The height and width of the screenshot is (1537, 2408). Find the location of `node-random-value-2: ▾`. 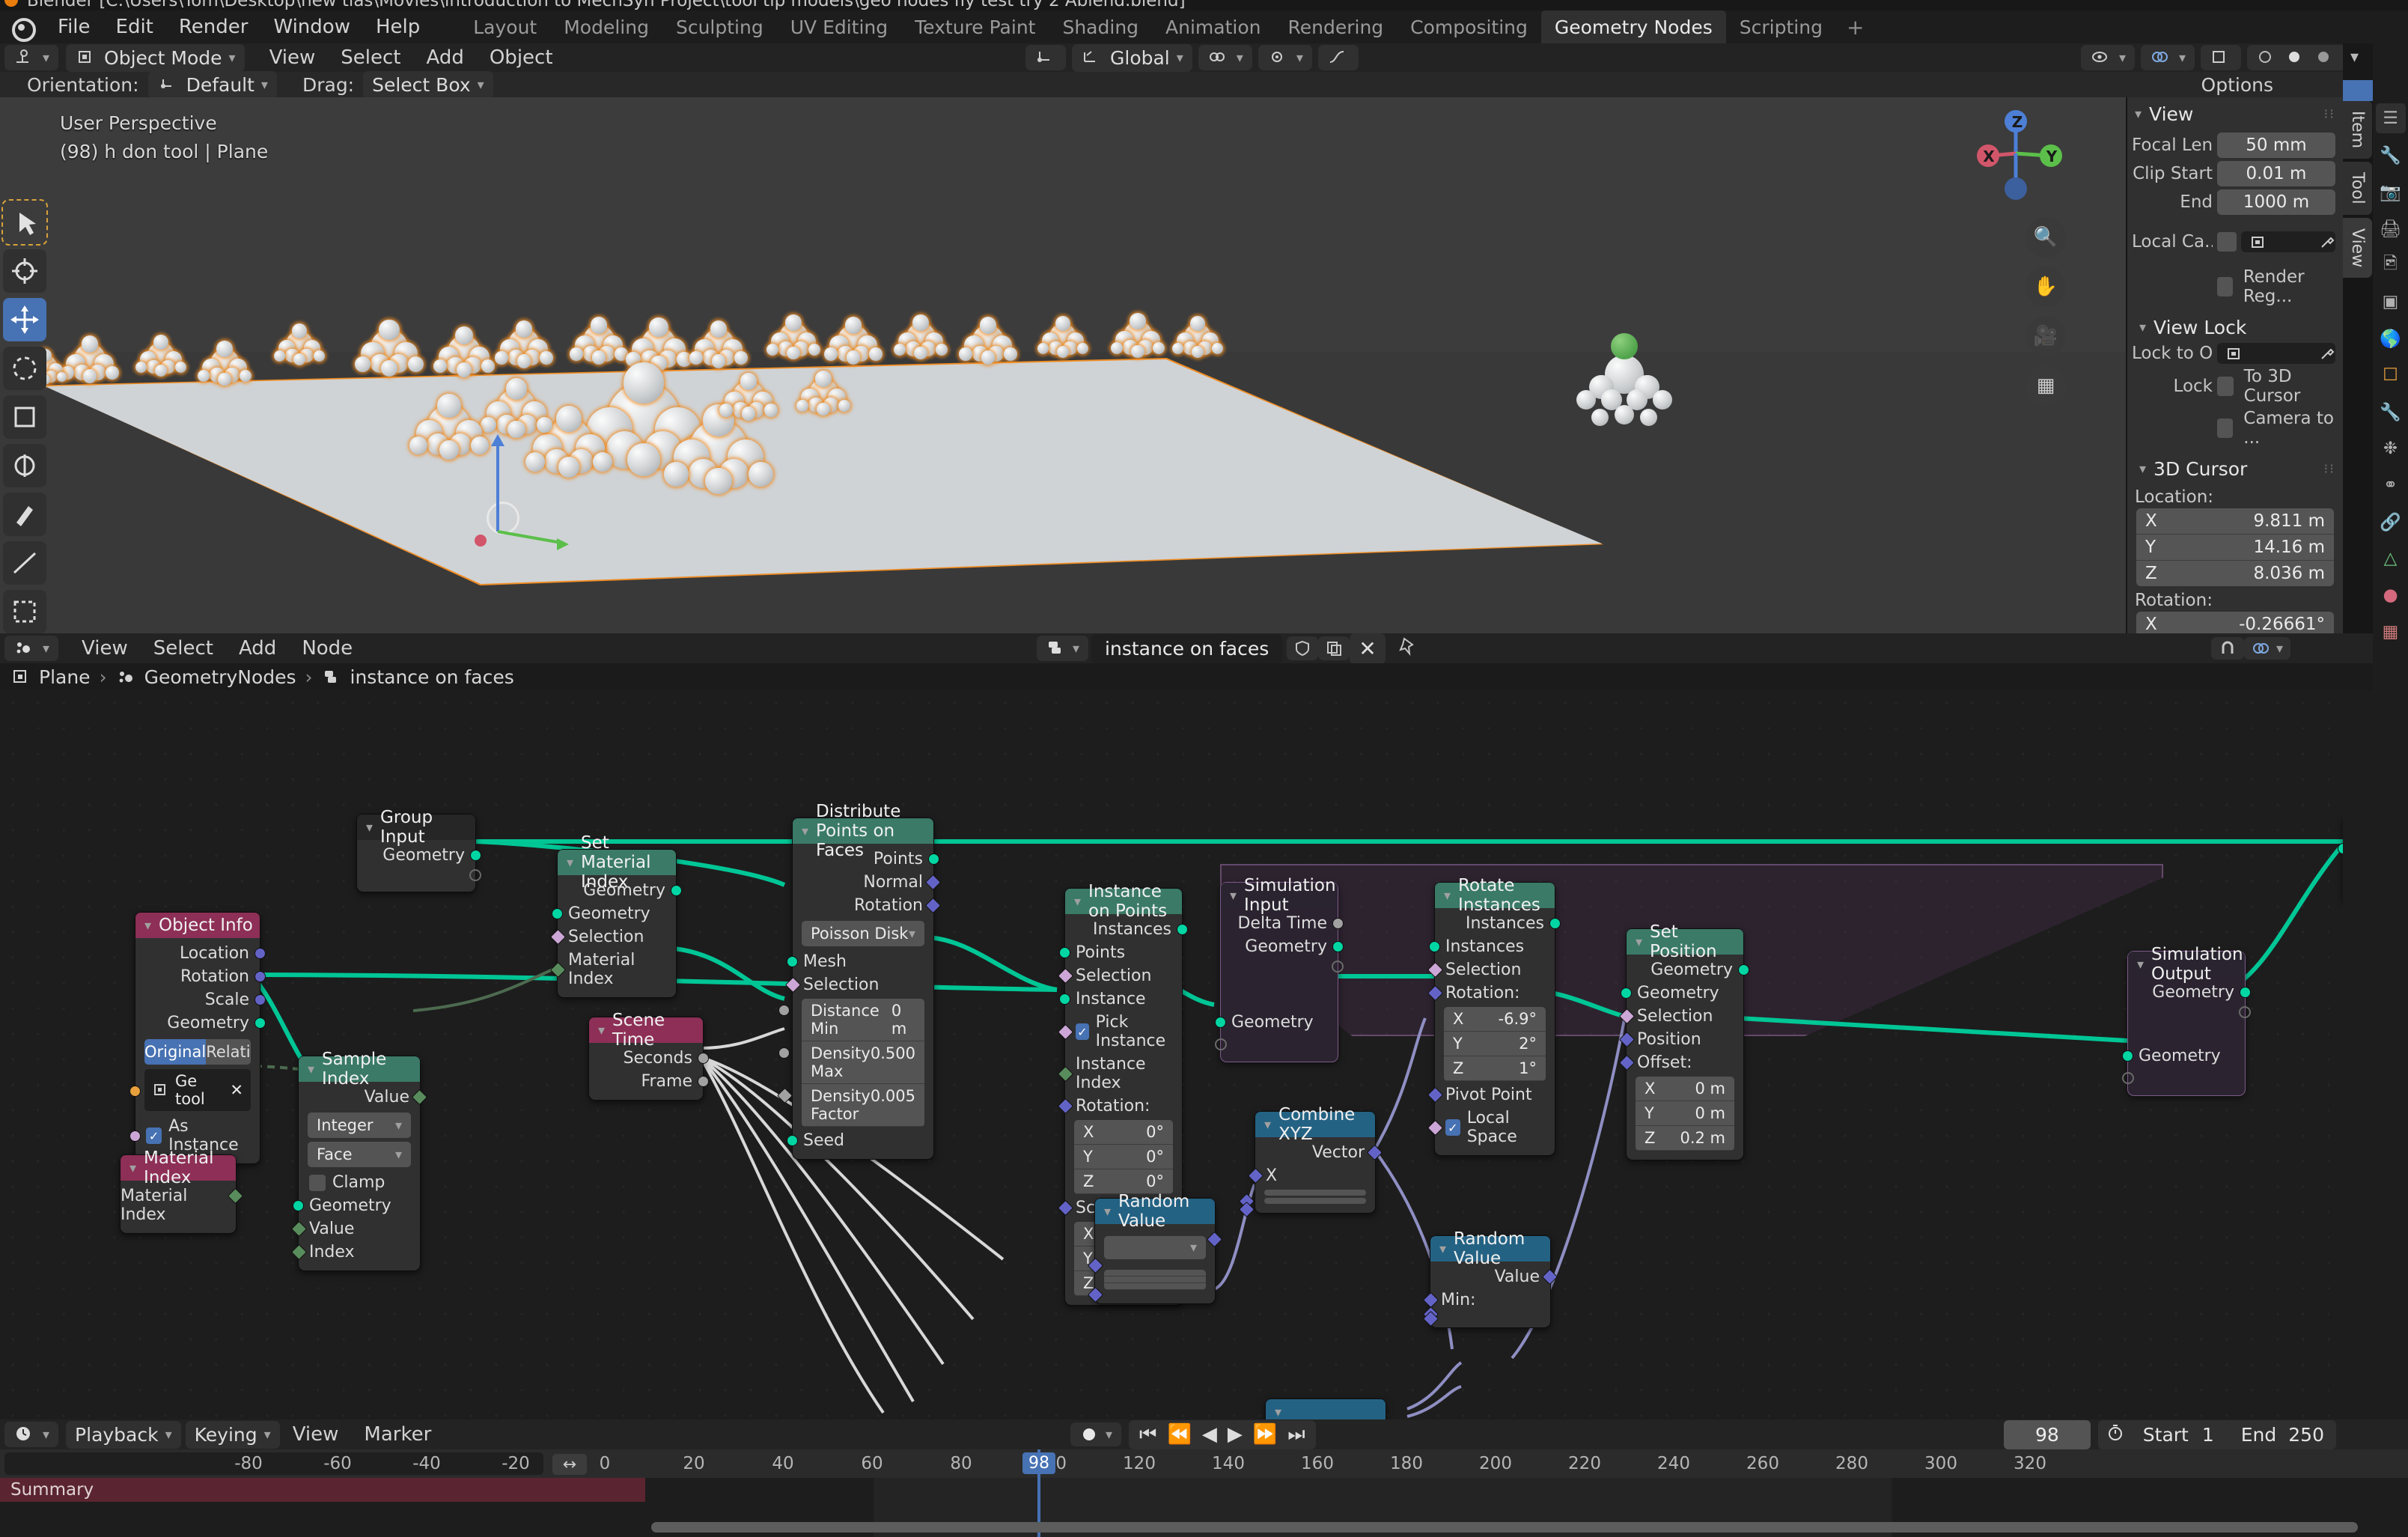

node-random-value-2: ▾ is located at coordinates (1325, 1408).